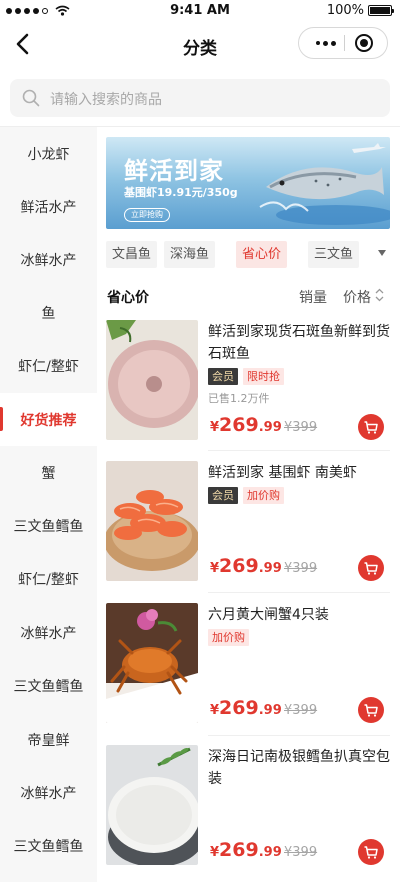 This screenshot has width=400, height=882. Describe the element at coordinates (248, 183) in the screenshot. I see `promo-banner: 鲜活到家 基围虾19.91元/350g 立即抢购` at that location.